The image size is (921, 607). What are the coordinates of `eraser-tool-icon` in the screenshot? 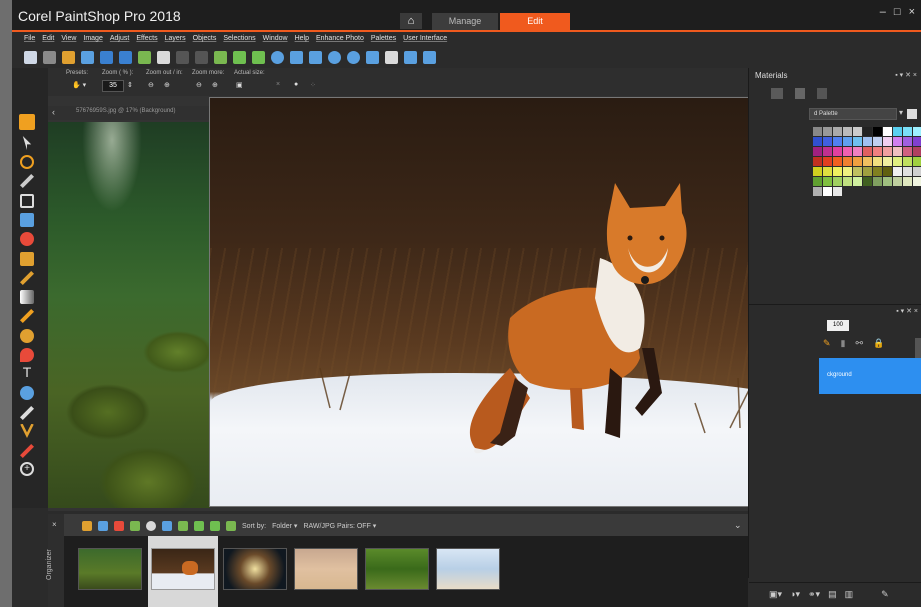 It's located at (27, 451).